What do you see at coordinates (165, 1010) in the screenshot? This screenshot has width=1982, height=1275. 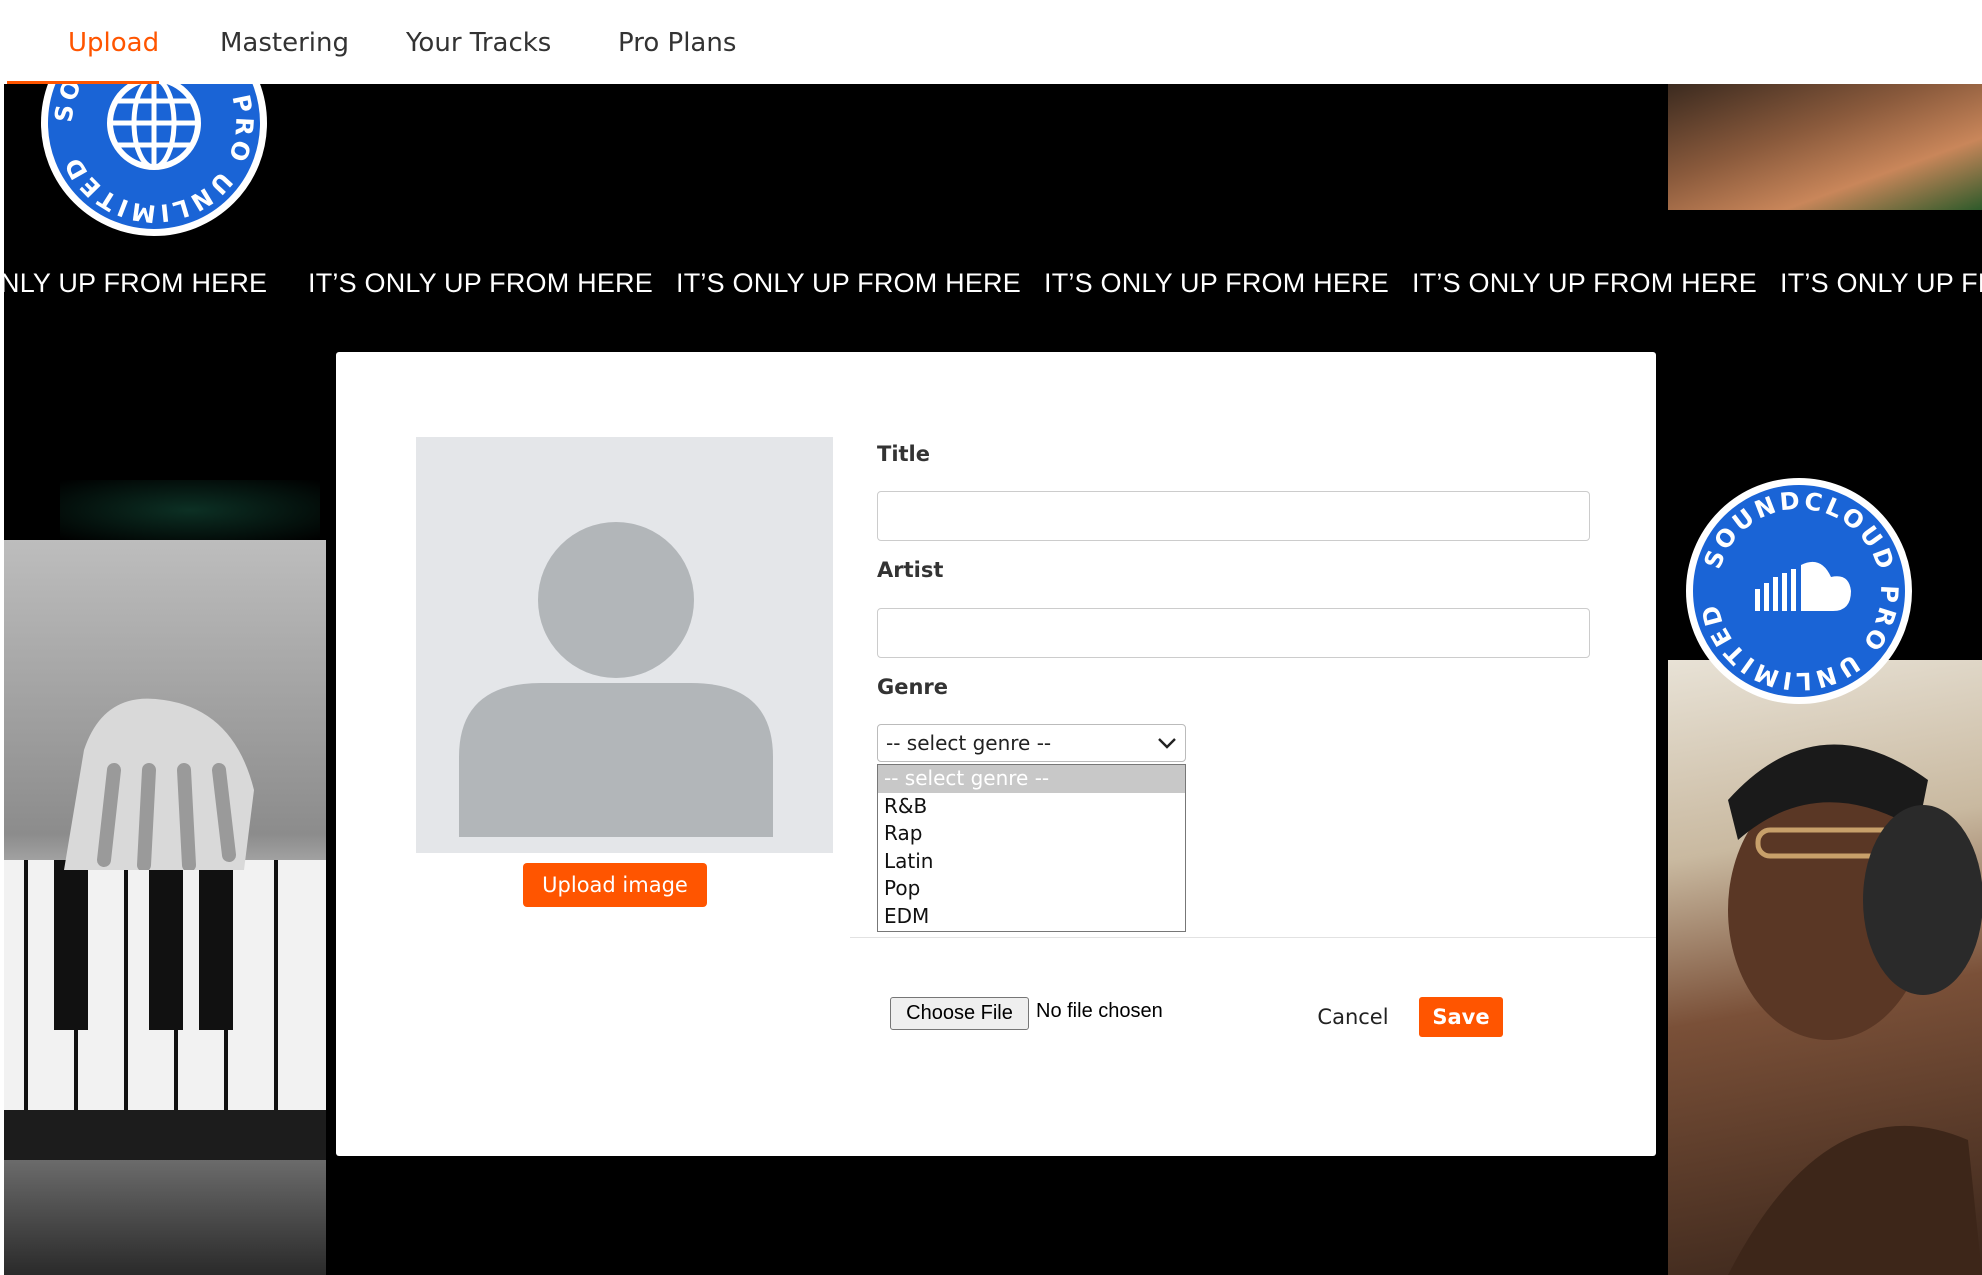 I see `piano-keys-graphic` at bounding box center [165, 1010].